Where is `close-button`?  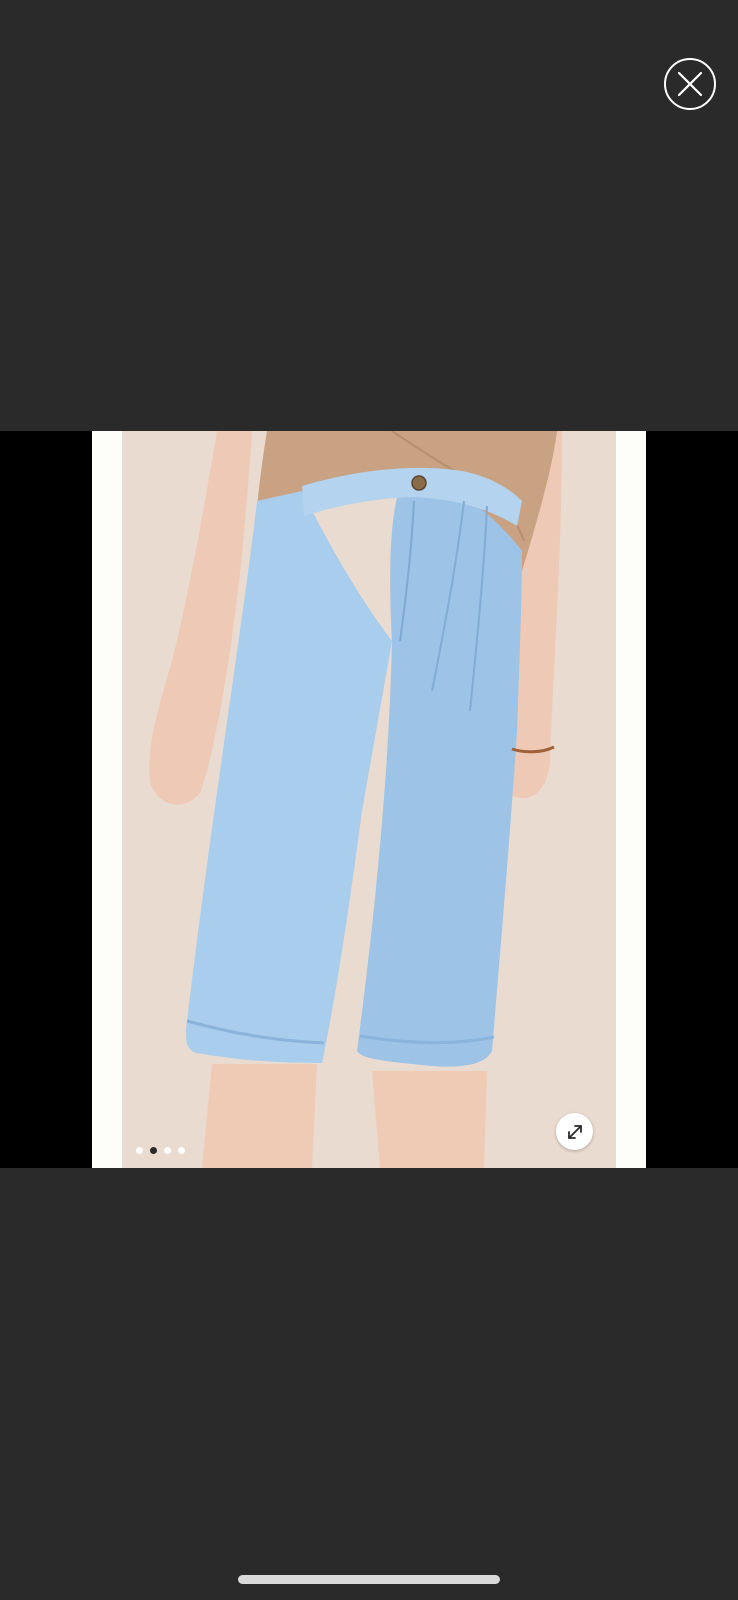 close-button is located at coordinates (690, 84).